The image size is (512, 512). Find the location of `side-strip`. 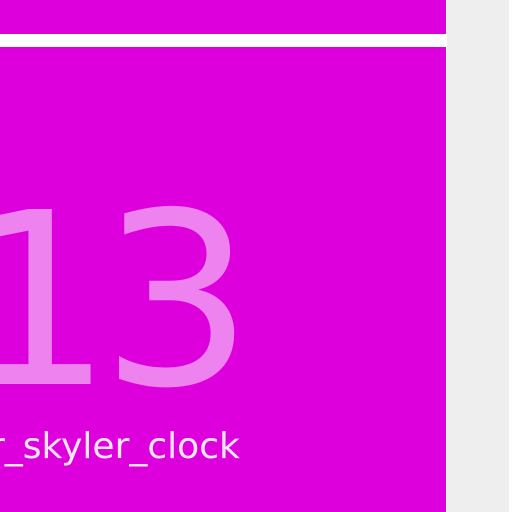

side-strip is located at coordinates (479, 256).